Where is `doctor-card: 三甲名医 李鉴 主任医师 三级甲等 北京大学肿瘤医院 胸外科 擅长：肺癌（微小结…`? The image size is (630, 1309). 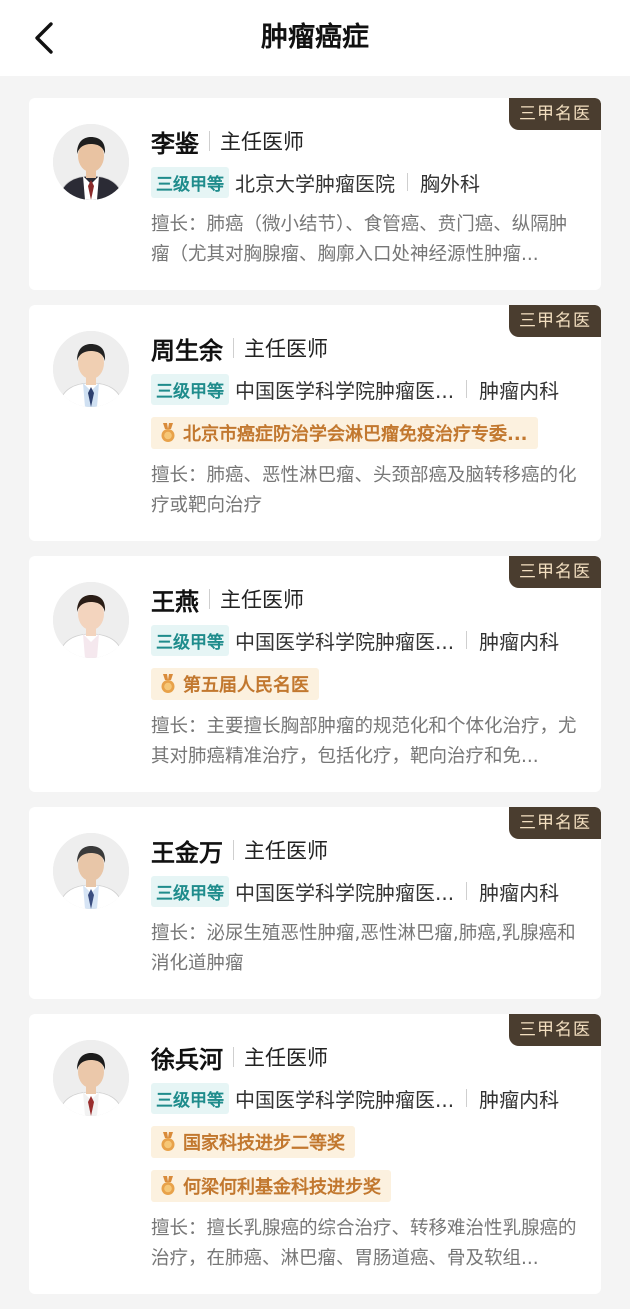 doctor-card: 三甲名医 李鉴 主任医师 三级甲等 北京大学肿瘤医院 胸外科 擅长：肺癌（微小结… is located at coordinates (315, 194).